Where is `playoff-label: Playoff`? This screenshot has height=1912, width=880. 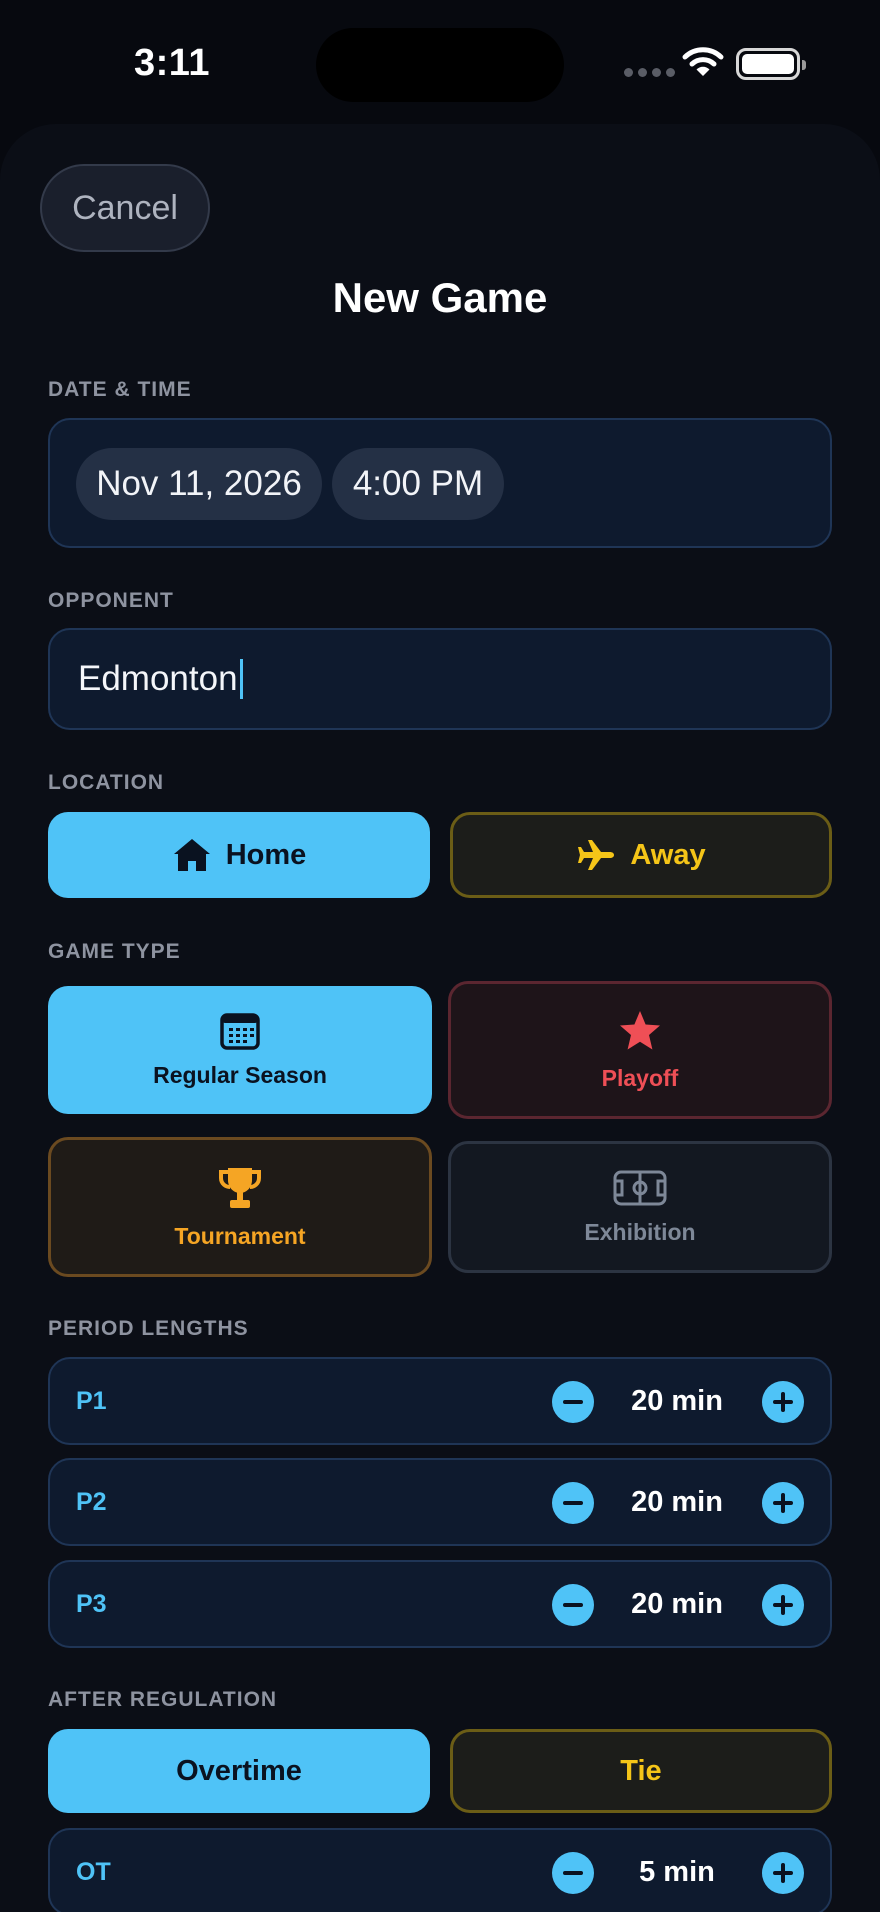 playoff-label: Playoff is located at coordinates (640, 1077).